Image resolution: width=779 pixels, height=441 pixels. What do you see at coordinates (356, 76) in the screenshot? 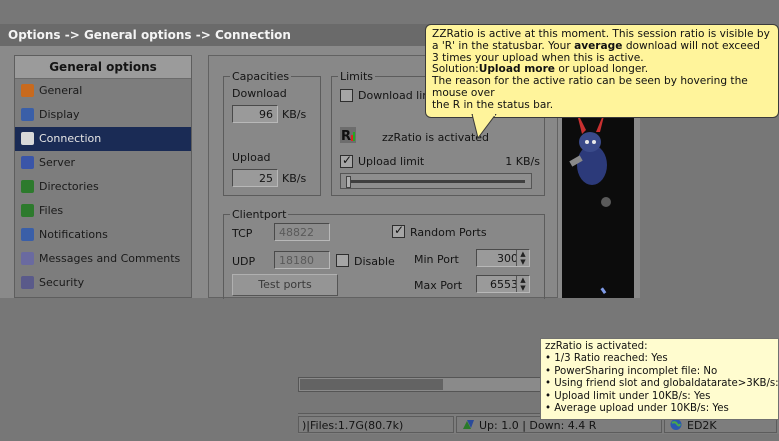
I see `limits-title: Limits` at bounding box center [356, 76].